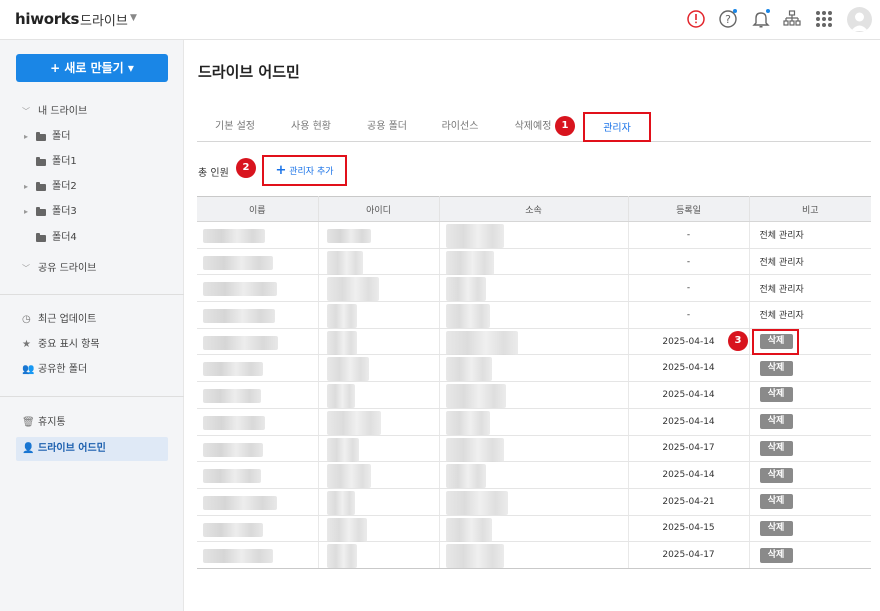  I want to click on role-label: 전체 관리자, so click(781, 236).